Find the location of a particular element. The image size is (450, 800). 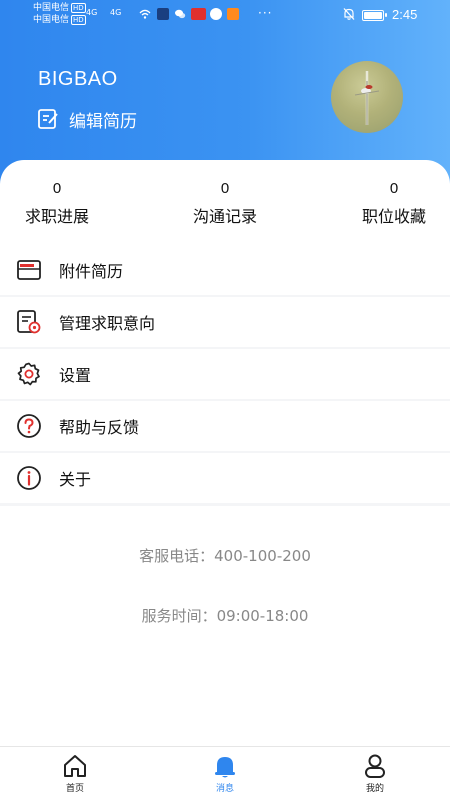

stat-communication-records: 0 沟通记录 is located at coordinates (225, 203).